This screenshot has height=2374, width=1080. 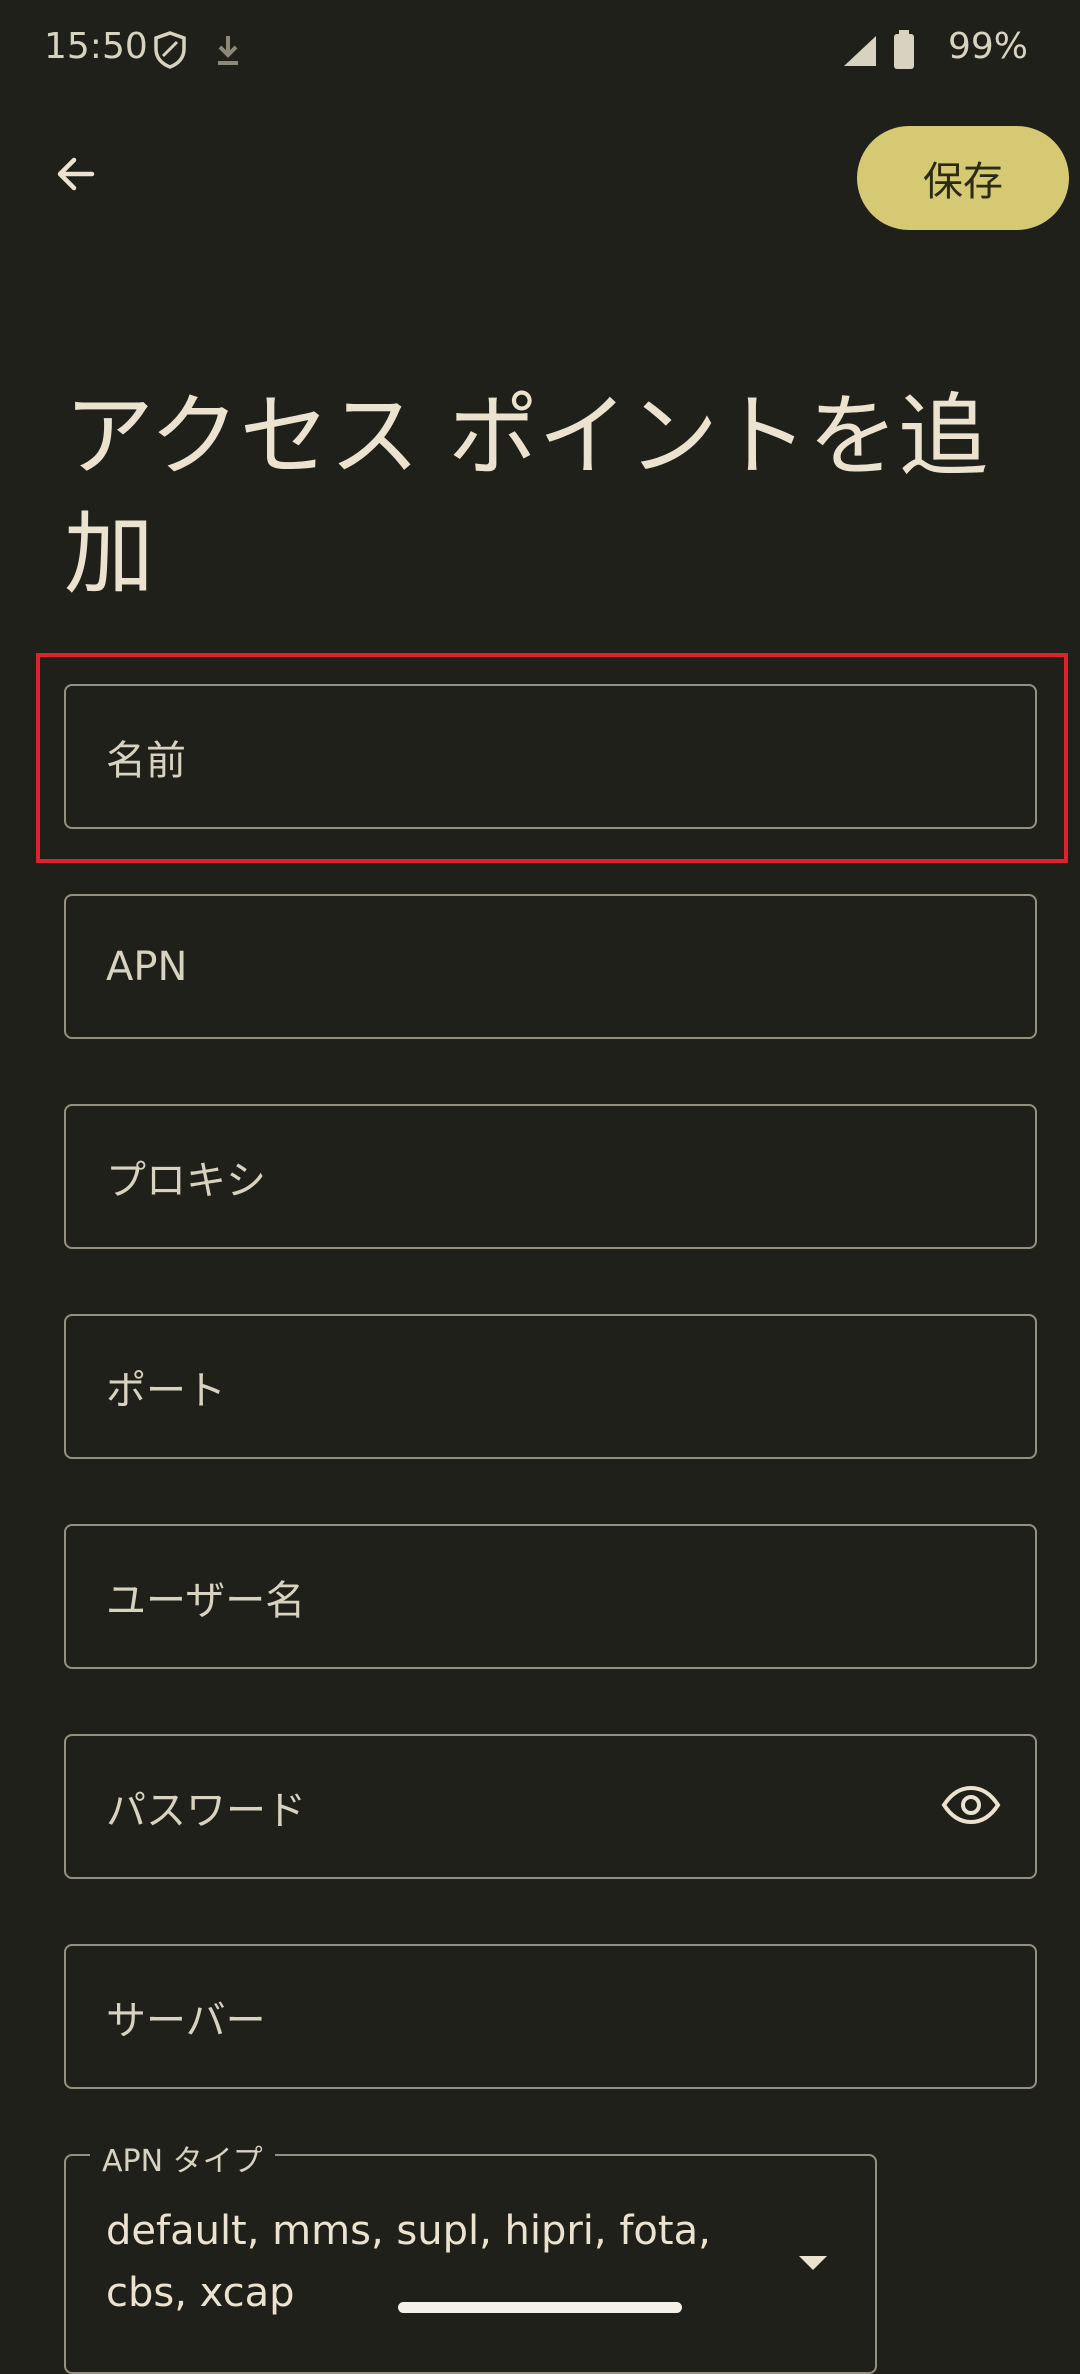 What do you see at coordinates (186, 1180) in the screenshot?
I see `proxy-field-placeholder: プロキシ` at bounding box center [186, 1180].